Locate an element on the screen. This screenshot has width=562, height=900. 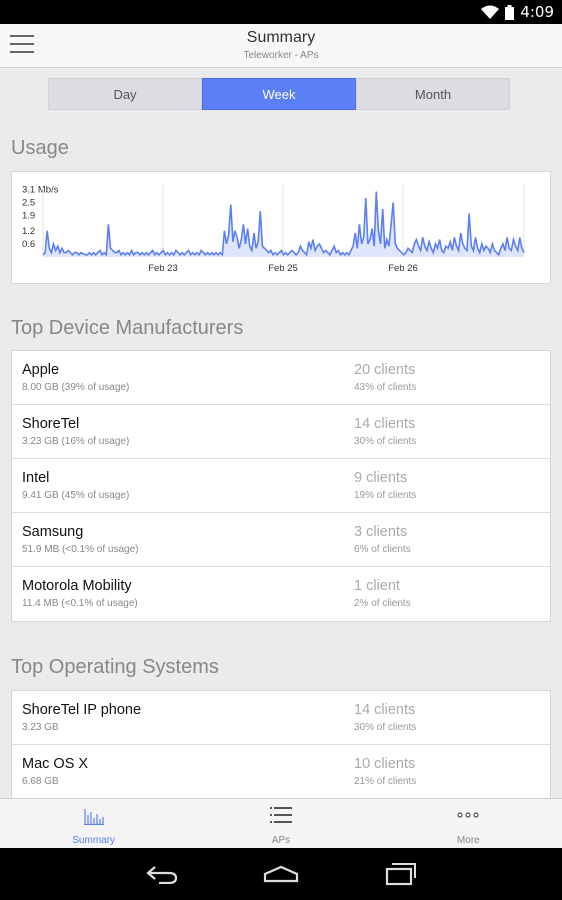
status-bar: 4:09 is located at coordinates (281, 12).